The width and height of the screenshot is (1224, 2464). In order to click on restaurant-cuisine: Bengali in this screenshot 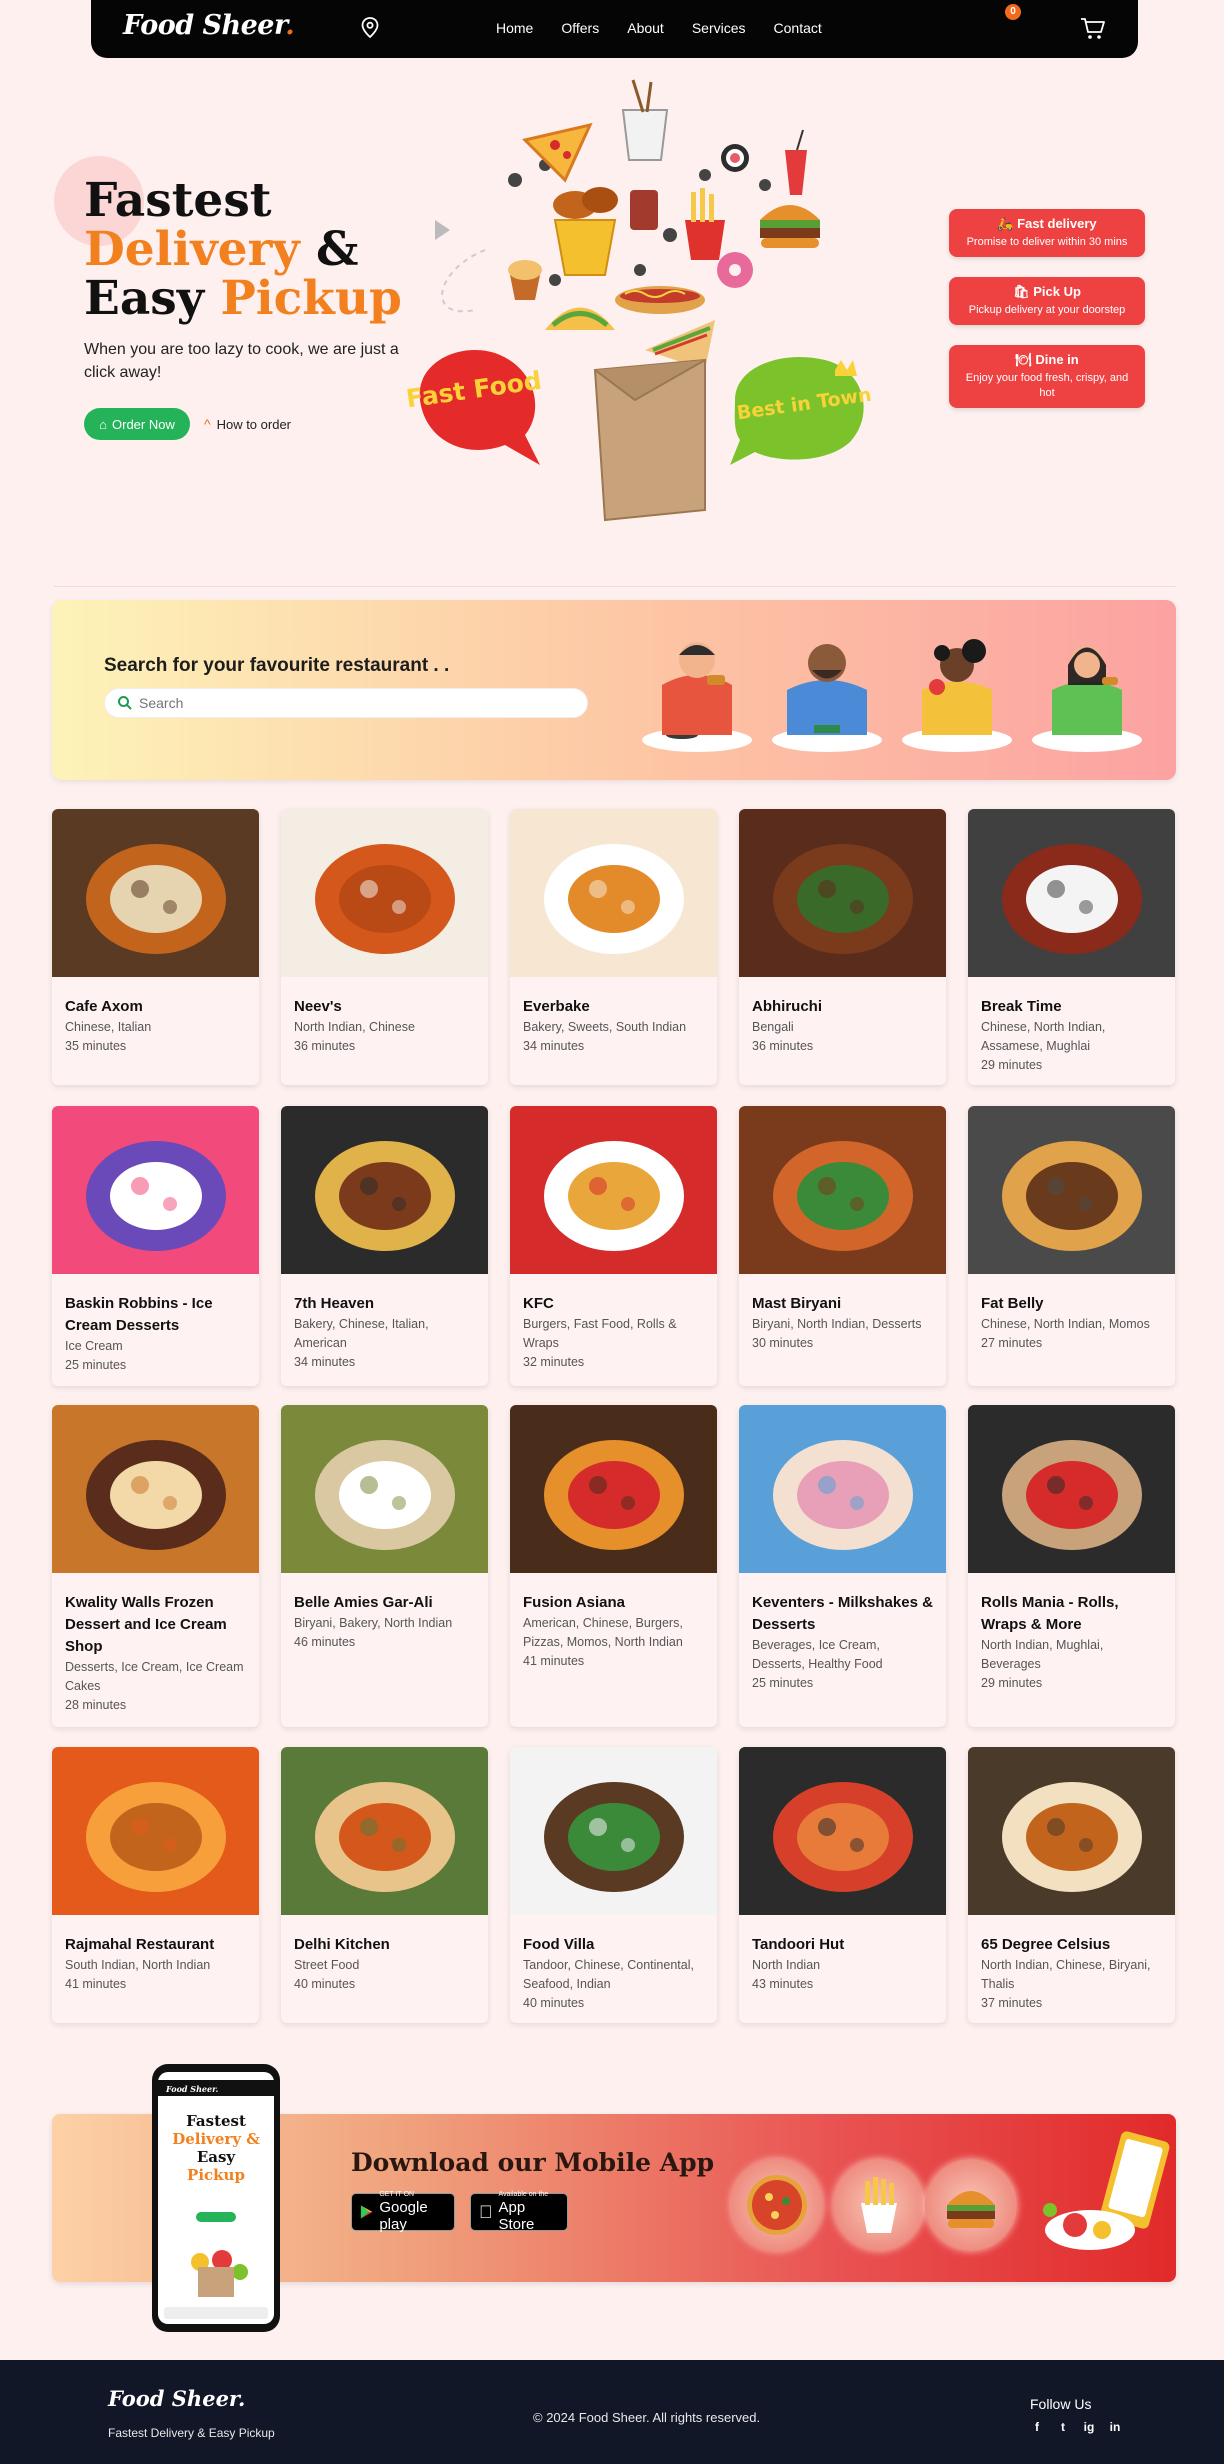, I will do `click(773, 1027)`.